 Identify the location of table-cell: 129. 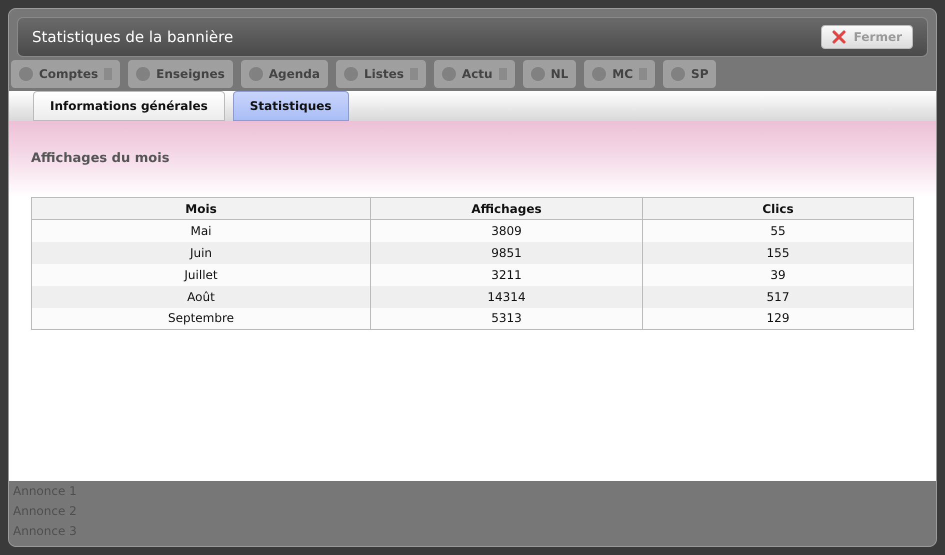
(778, 319).